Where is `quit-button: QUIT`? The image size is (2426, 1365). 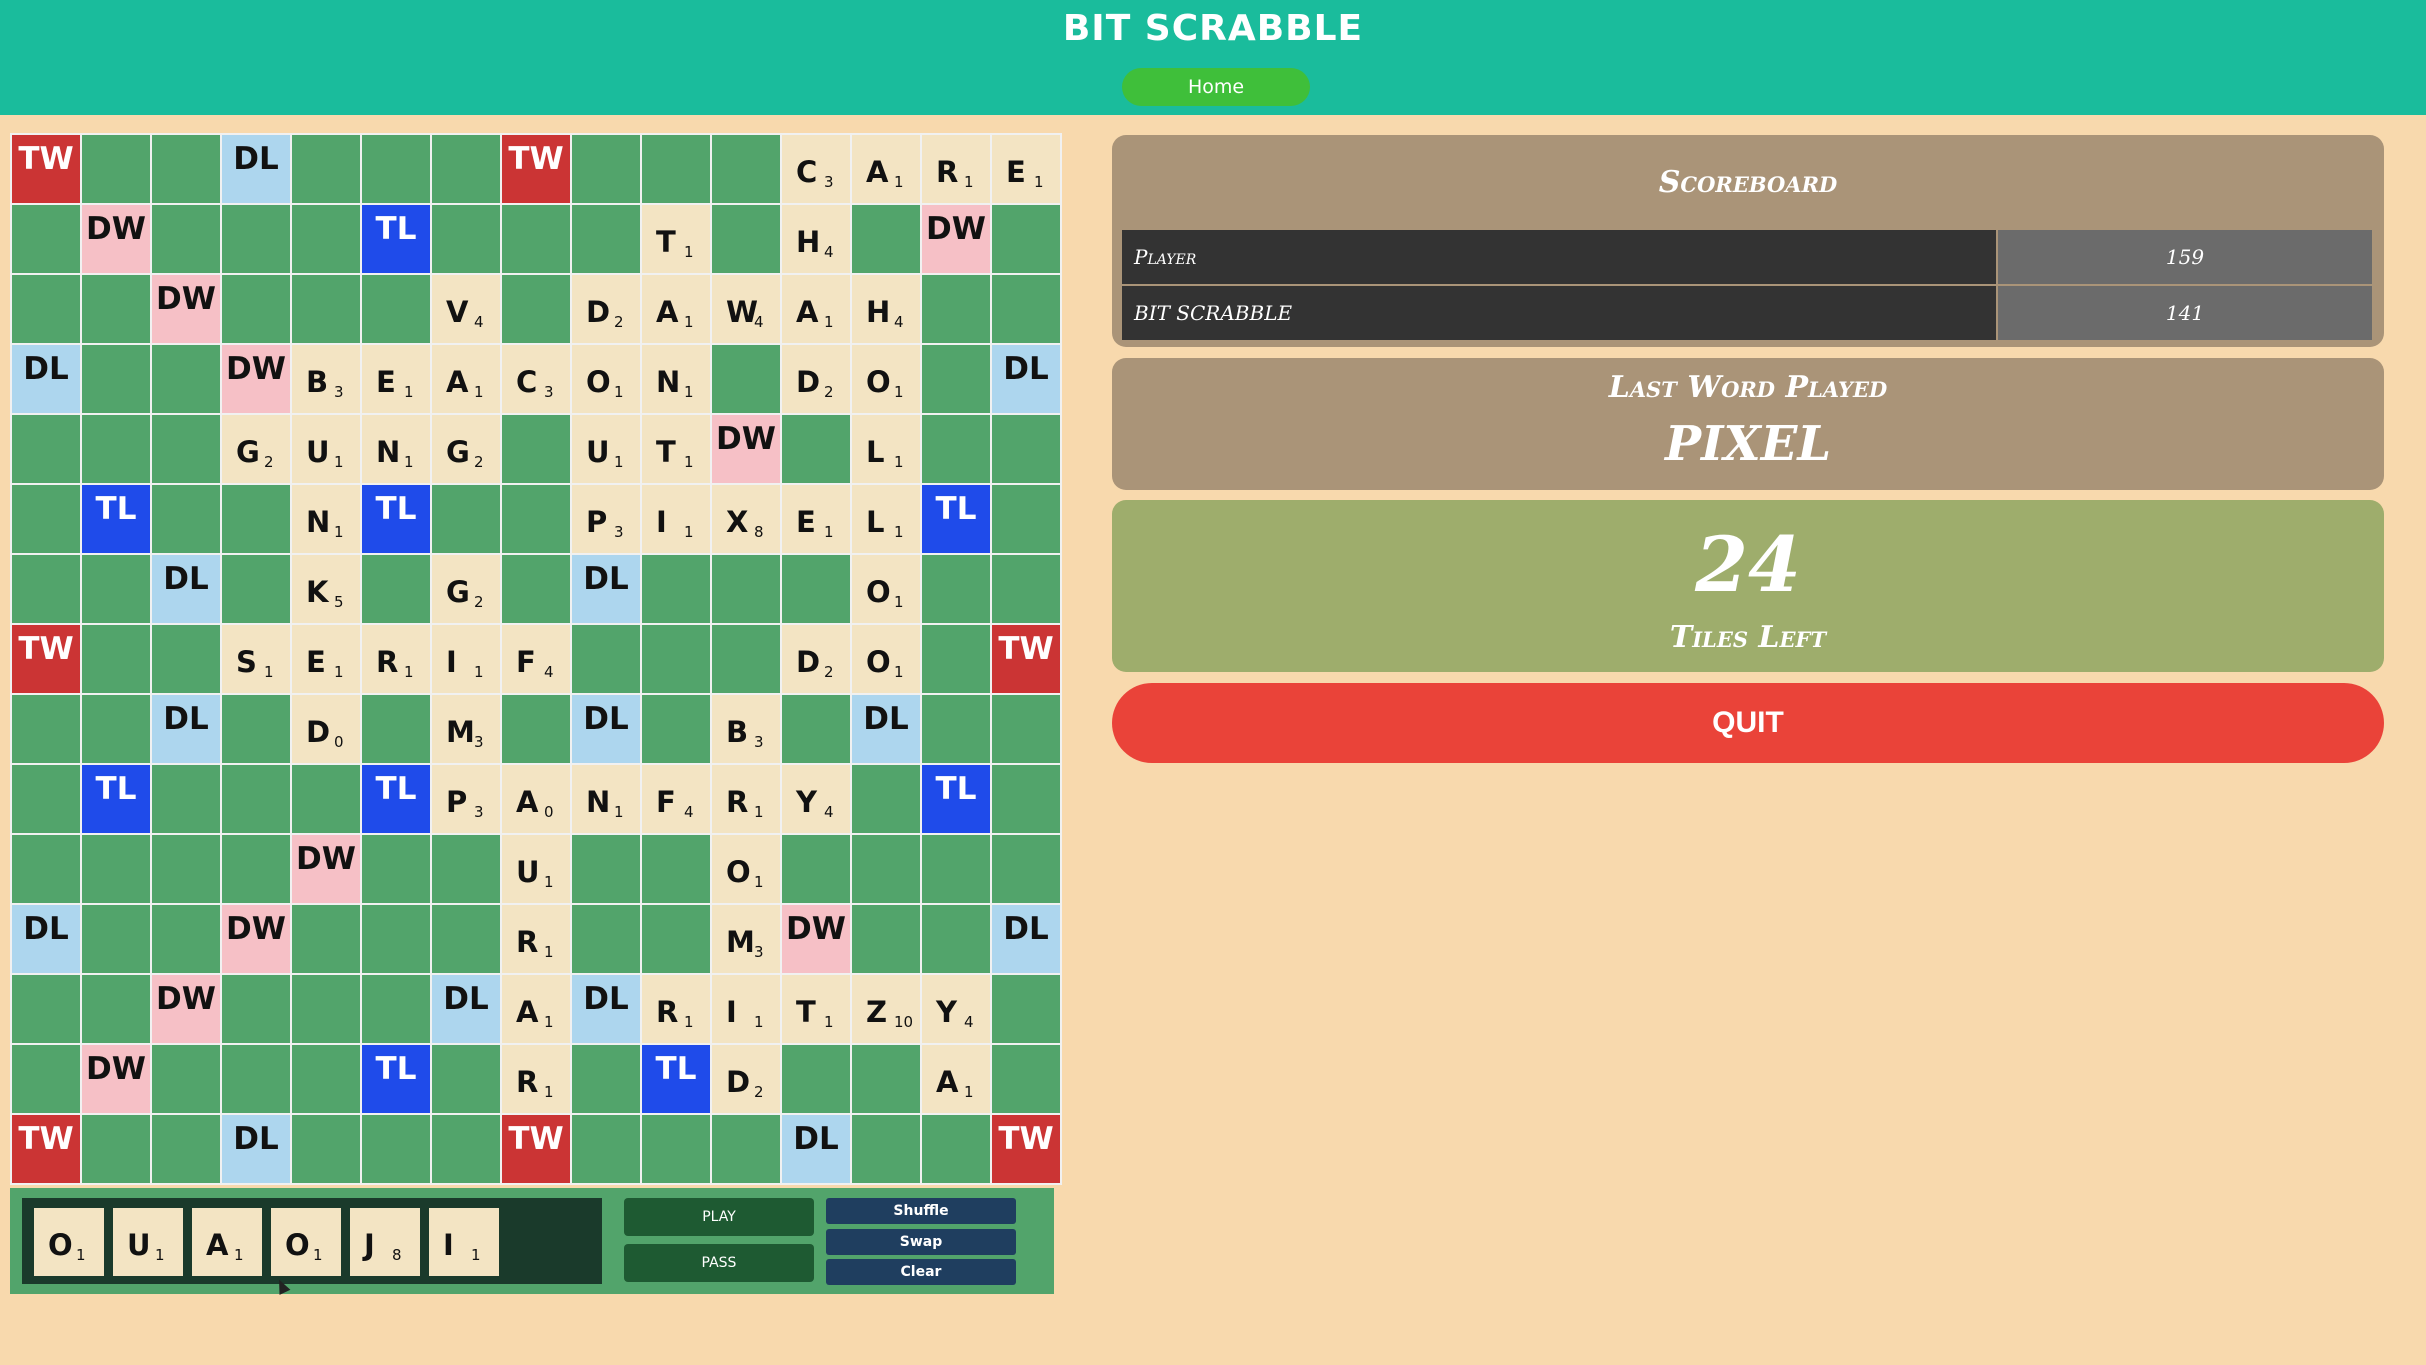 quit-button: QUIT is located at coordinates (1748, 723).